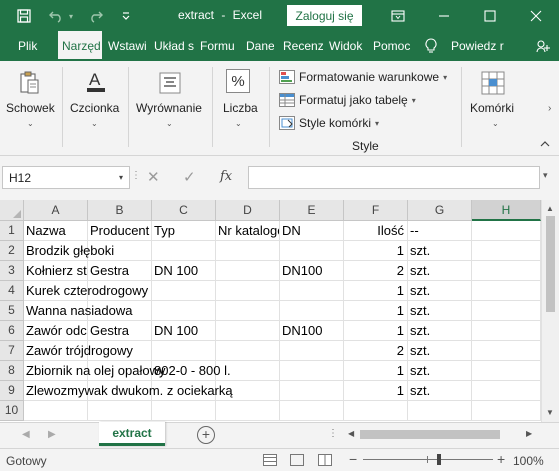 The image size is (559, 471). I want to click on table-cell: Nazwa, so click(56, 231).